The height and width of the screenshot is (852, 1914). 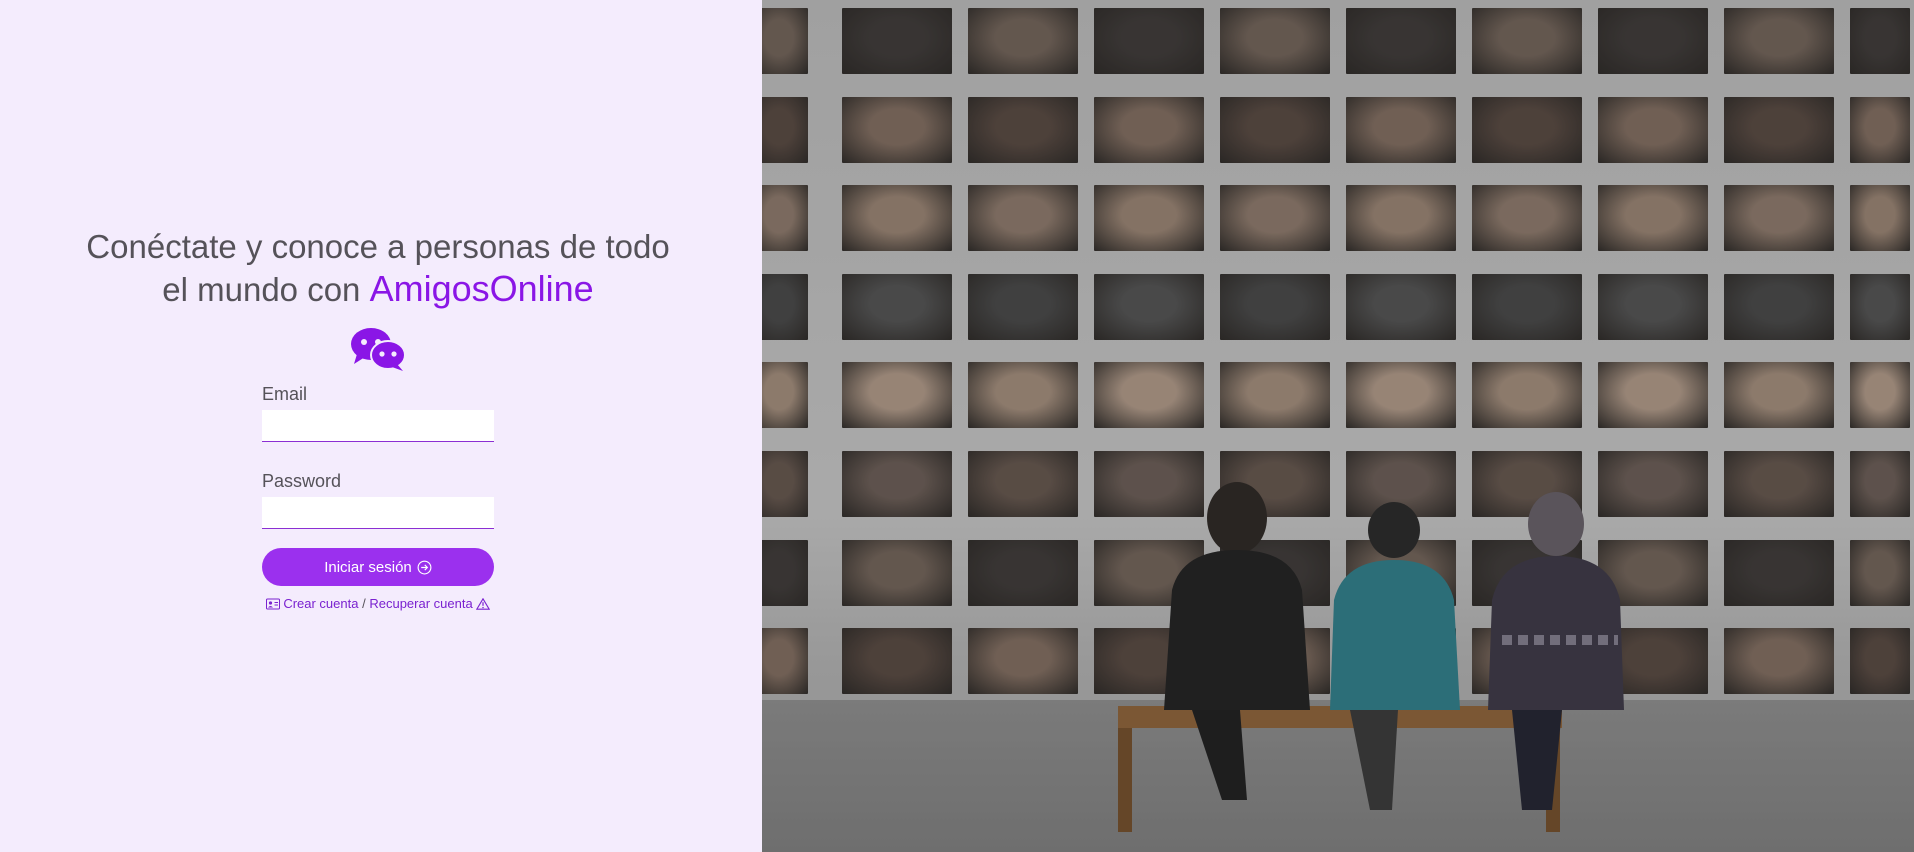 What do you see at coordinates (483, 603) in the screenshot?
I see `warning-triangle-icon` at bounding box center [483, 603].